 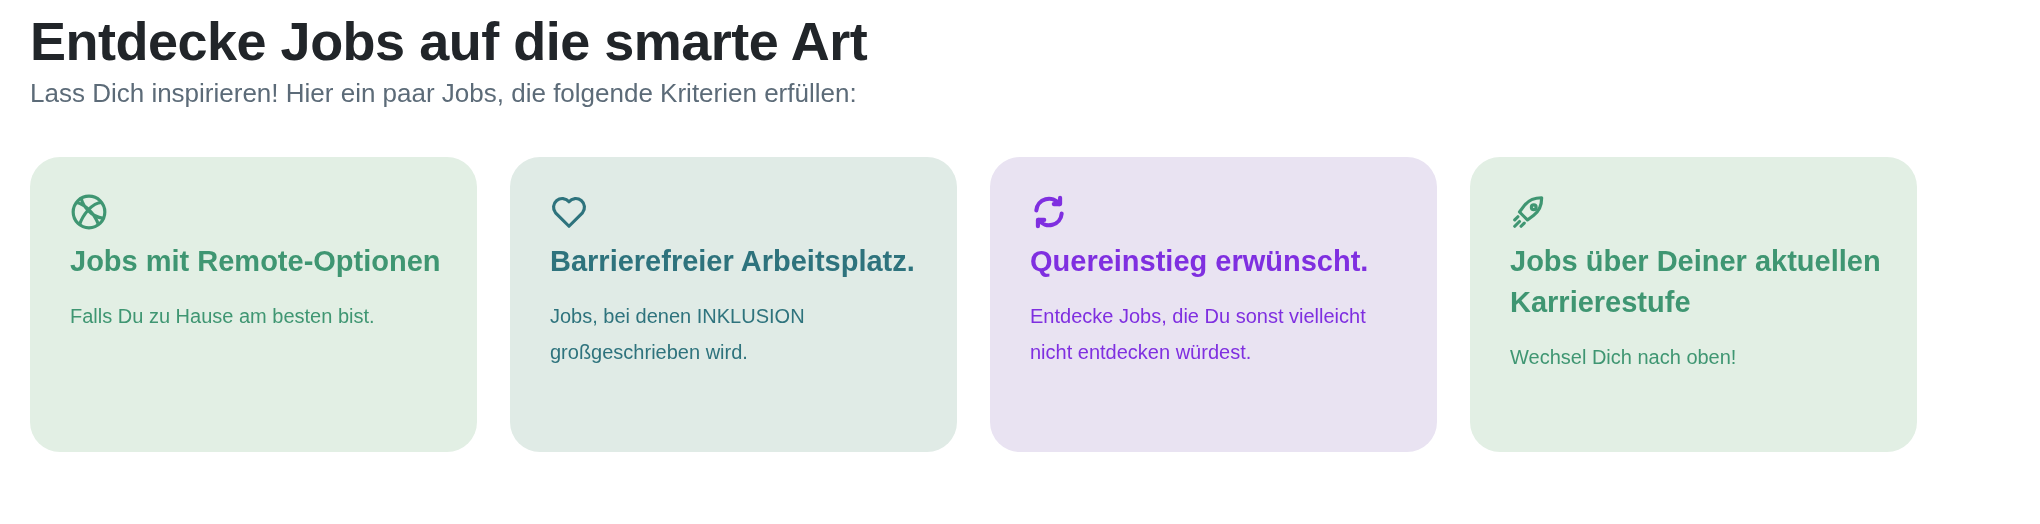 I want to click on category-card: Jobs über Deiner aktuellen Karrierestufe Wechsel Dich nach oben!, so click(x=1693, y=304).